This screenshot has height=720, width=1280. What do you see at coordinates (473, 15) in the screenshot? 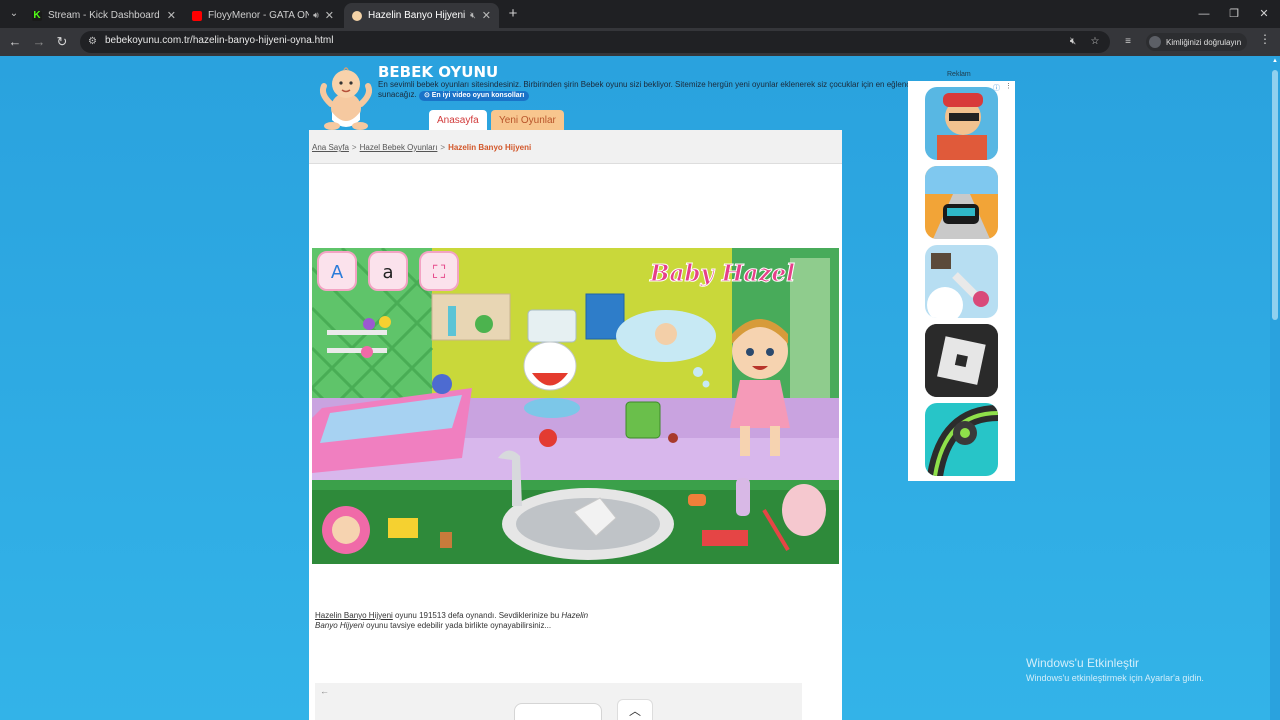
I see `muted-speaker-icon: 🔇︎` at bounding box center [473, 15].